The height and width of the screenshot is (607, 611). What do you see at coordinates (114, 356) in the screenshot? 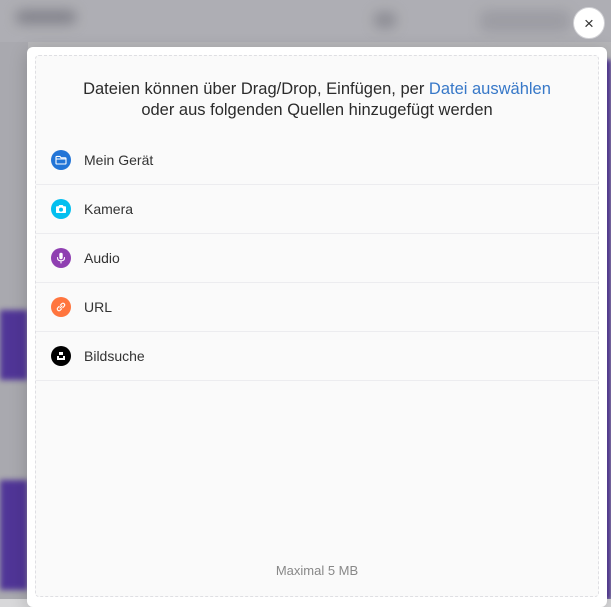
I see `source-label: Bildsuche` at bounding box center [114, 356].